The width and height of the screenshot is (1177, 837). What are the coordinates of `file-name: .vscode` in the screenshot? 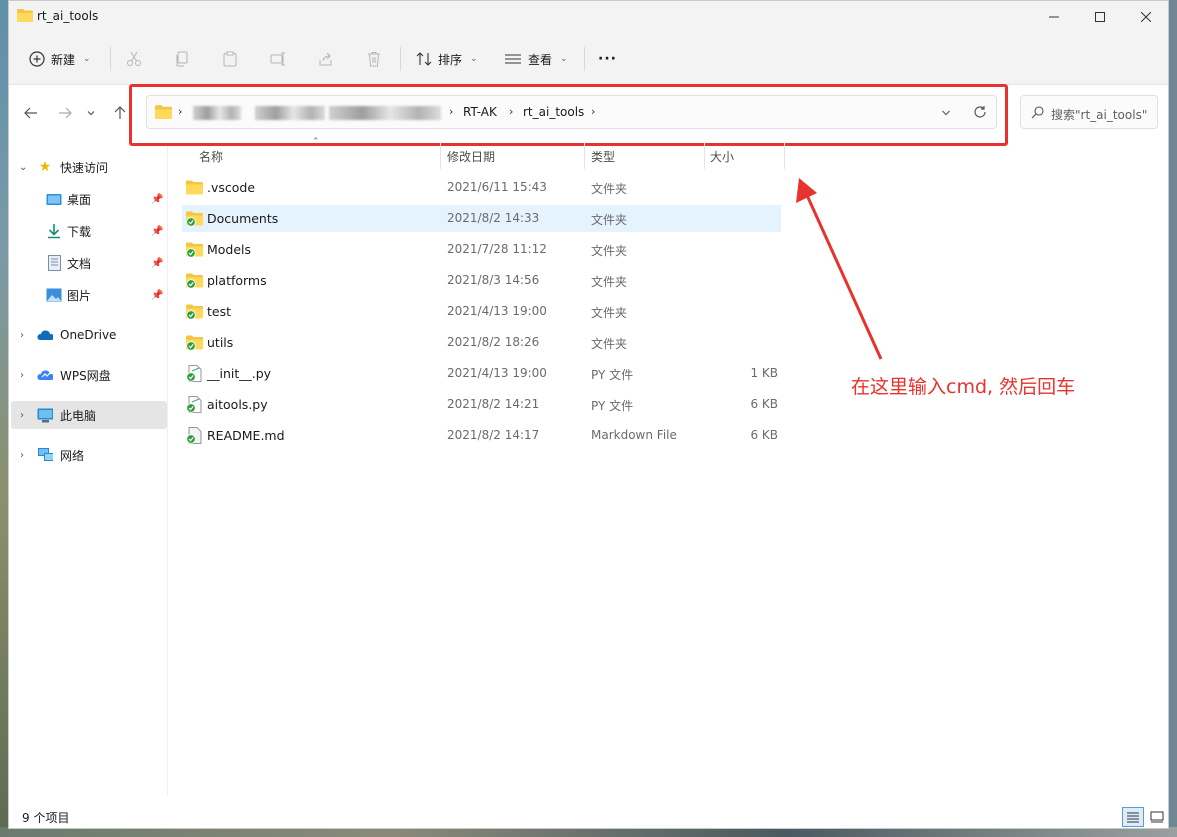 It's located at (231, 187).